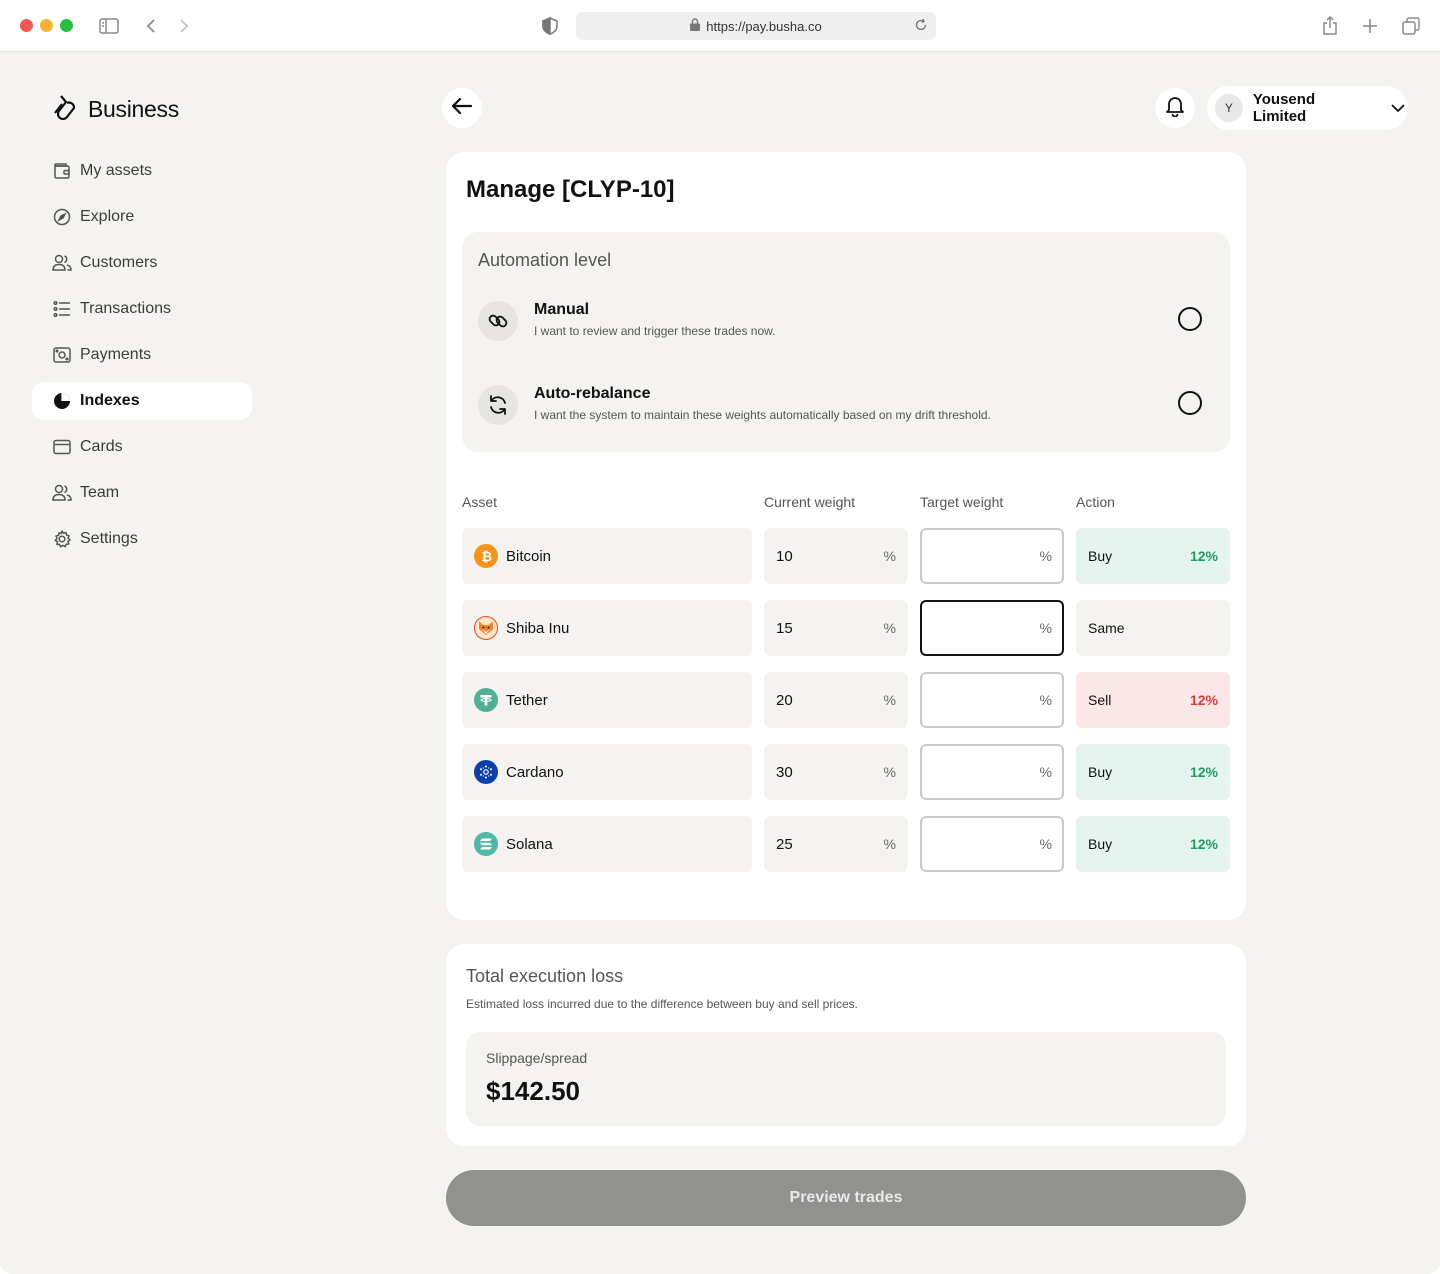  What do you see at coordinates (184, 26) in the screenshot?
I see `browser-forward-icon` at bounding box center [184, 26].